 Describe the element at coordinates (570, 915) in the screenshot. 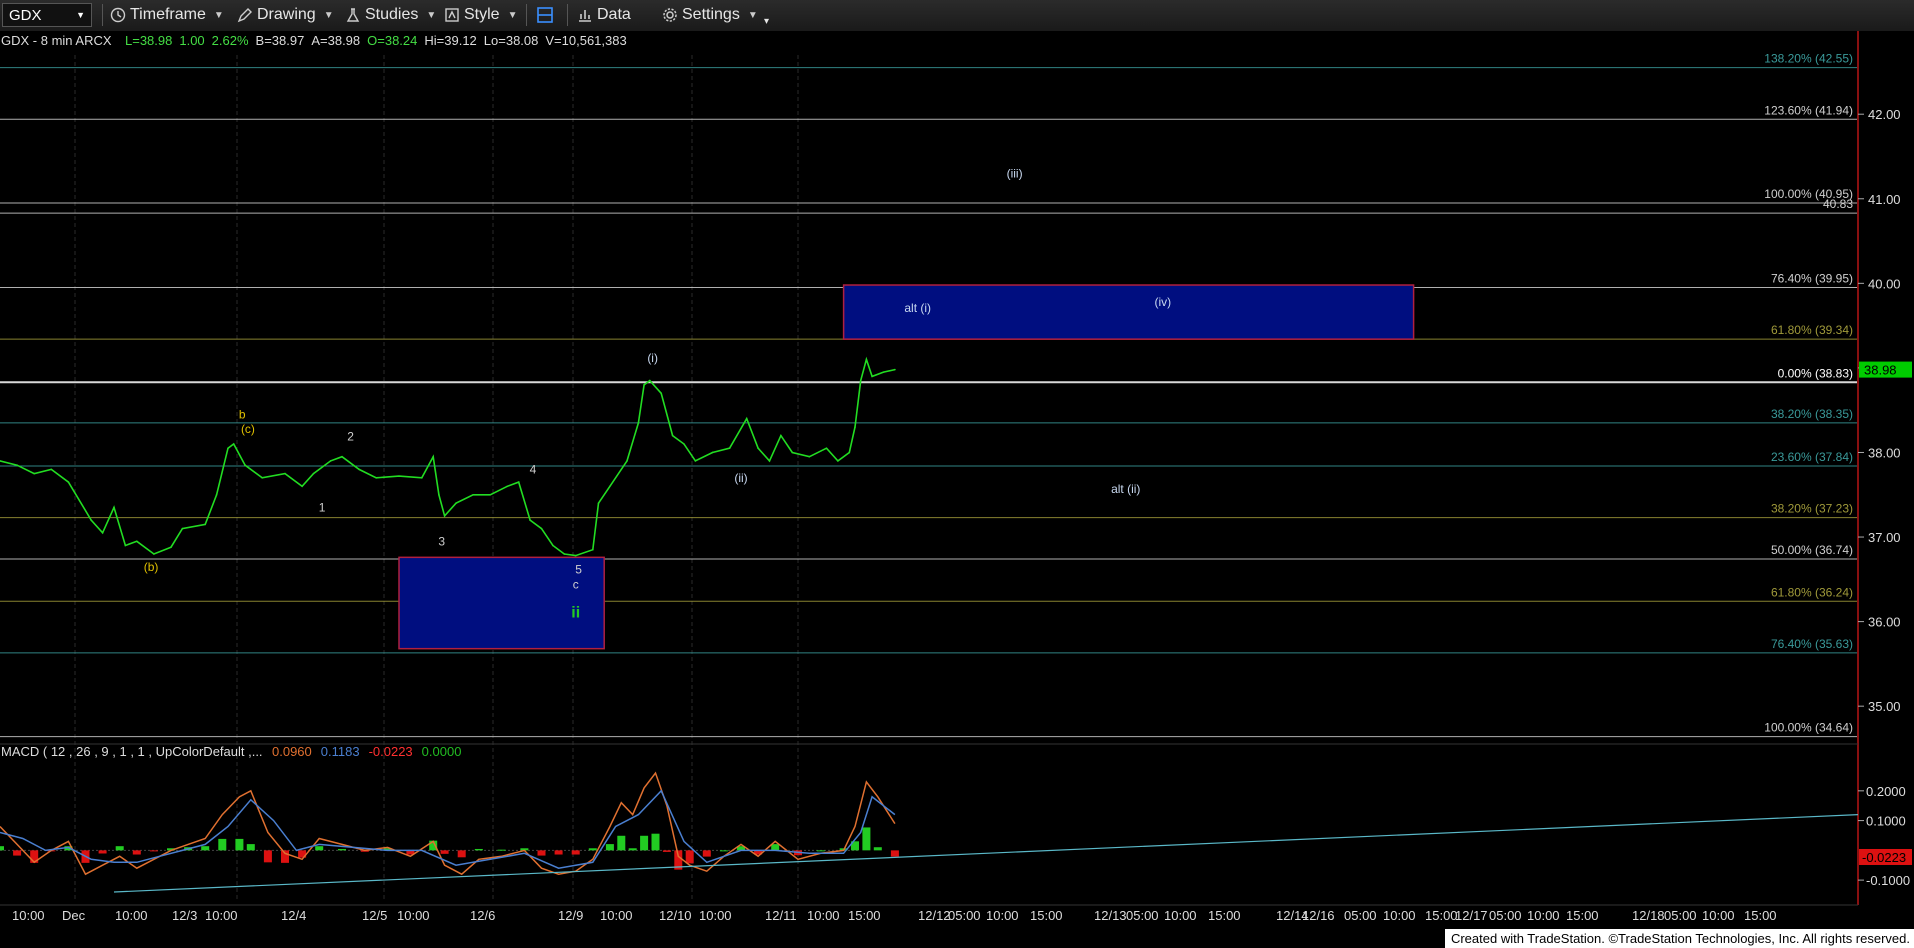

I see `time-tick-label: 12/9` at that location.